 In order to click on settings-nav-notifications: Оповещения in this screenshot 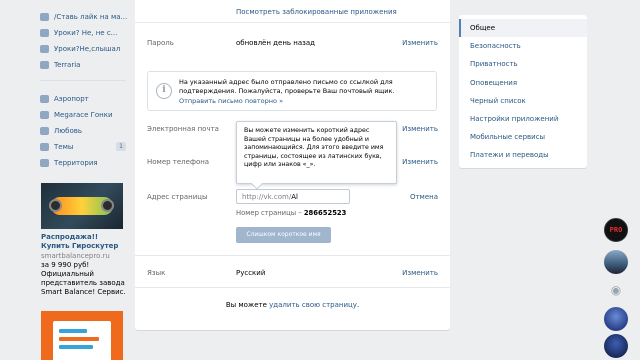, I will do `click(523, 83)`.